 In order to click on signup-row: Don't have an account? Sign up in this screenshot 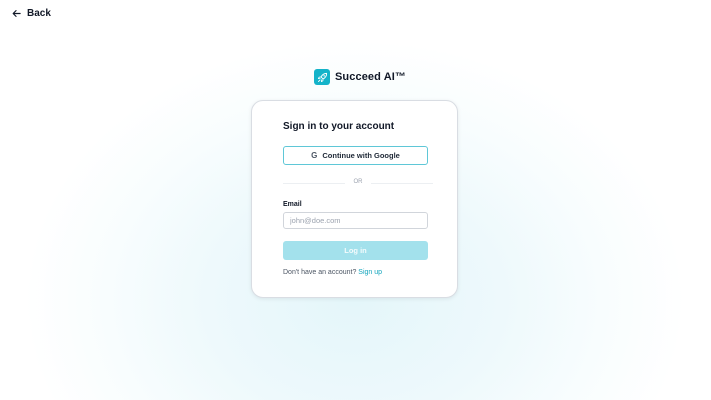, I will do `click(332, 272)`.